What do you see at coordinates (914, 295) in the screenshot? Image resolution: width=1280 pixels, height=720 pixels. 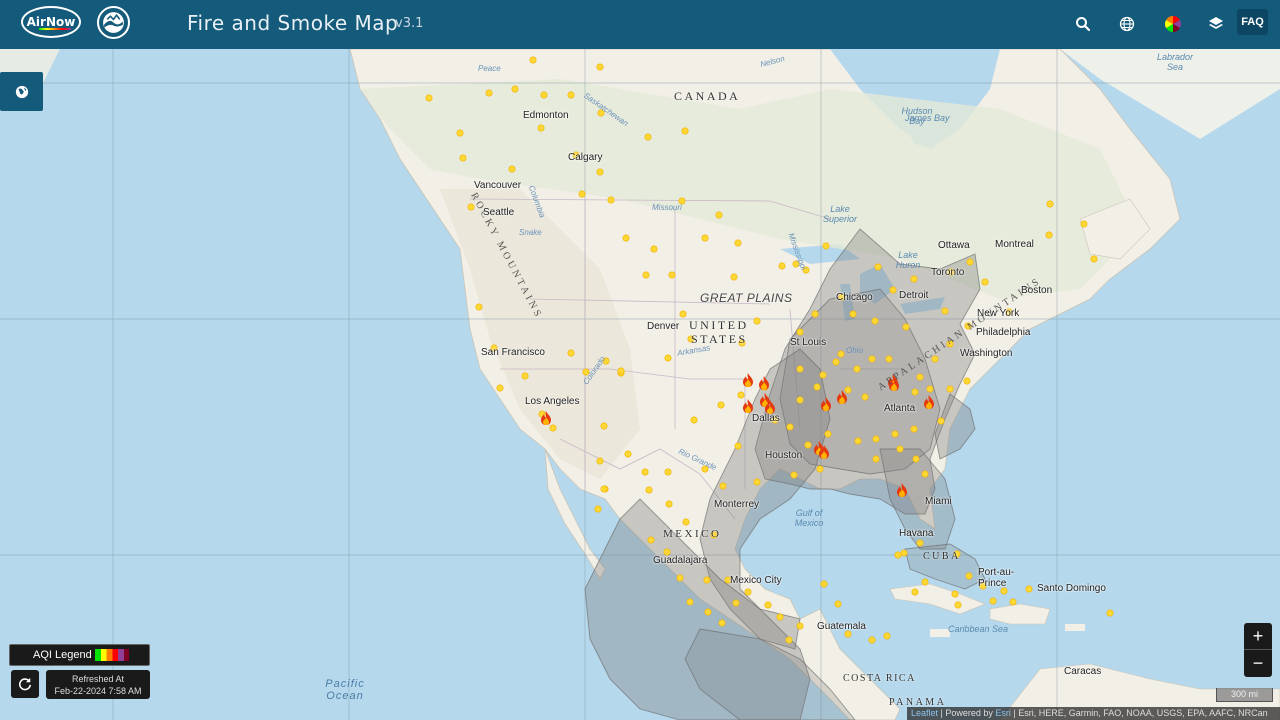 I see `city-detroit: Detroit` at bounding box center [914, 295].